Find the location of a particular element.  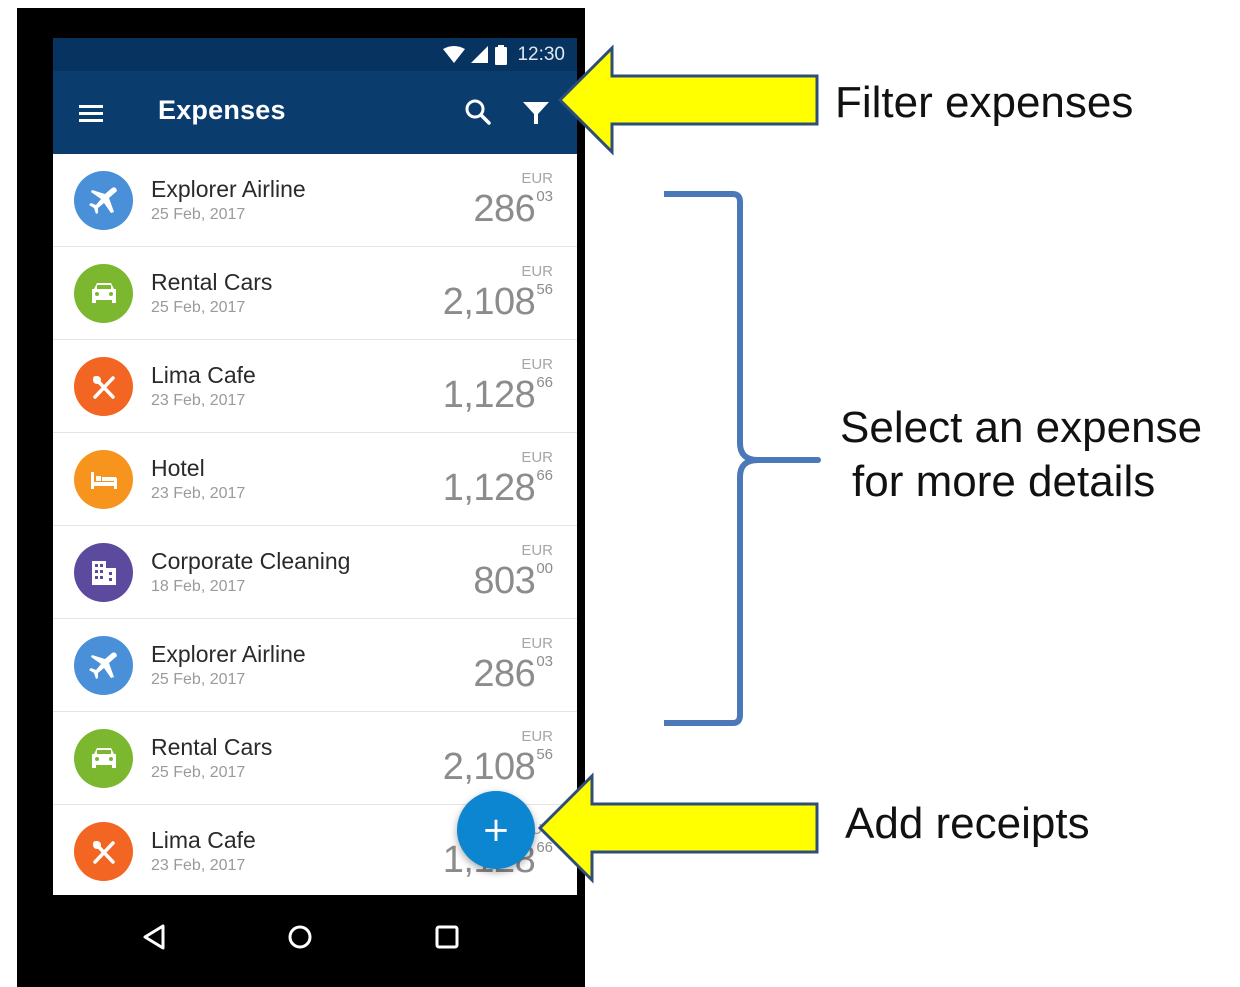

menu-button is located at coordinates (91, 113).